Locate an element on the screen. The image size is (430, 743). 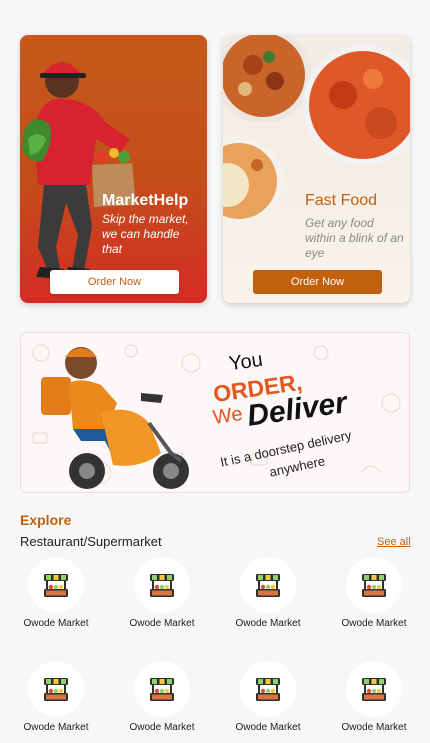
explore-heading: Explore is located at coordinates (46, 520).